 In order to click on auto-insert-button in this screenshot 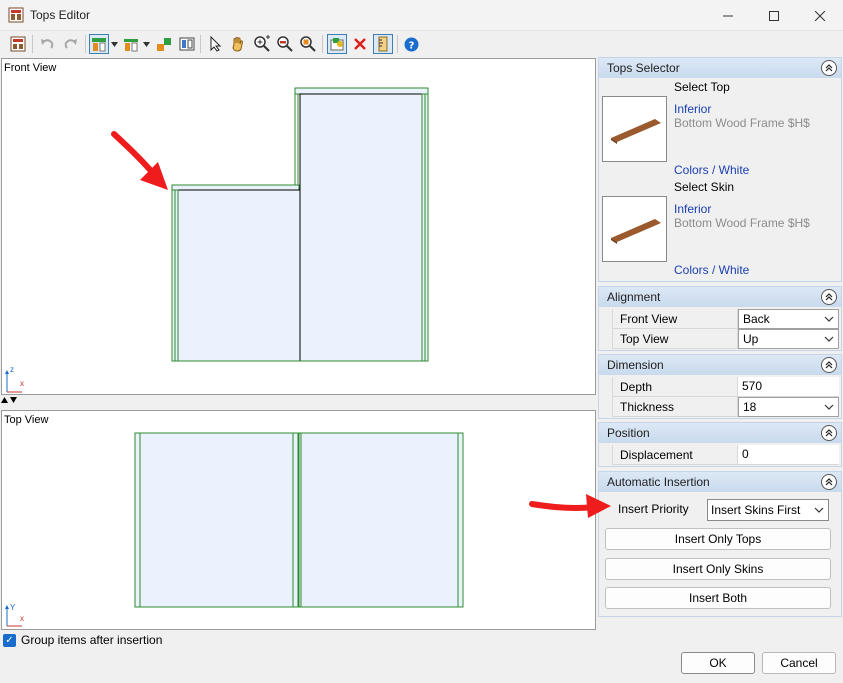, I will do `click(337, 44)`.